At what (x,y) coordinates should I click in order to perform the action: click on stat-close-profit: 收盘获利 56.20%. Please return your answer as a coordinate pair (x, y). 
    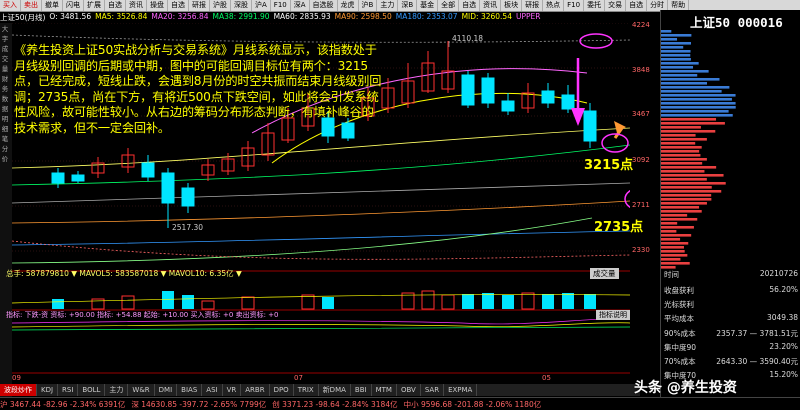
    Looking at the image, I should click on (731, 290).